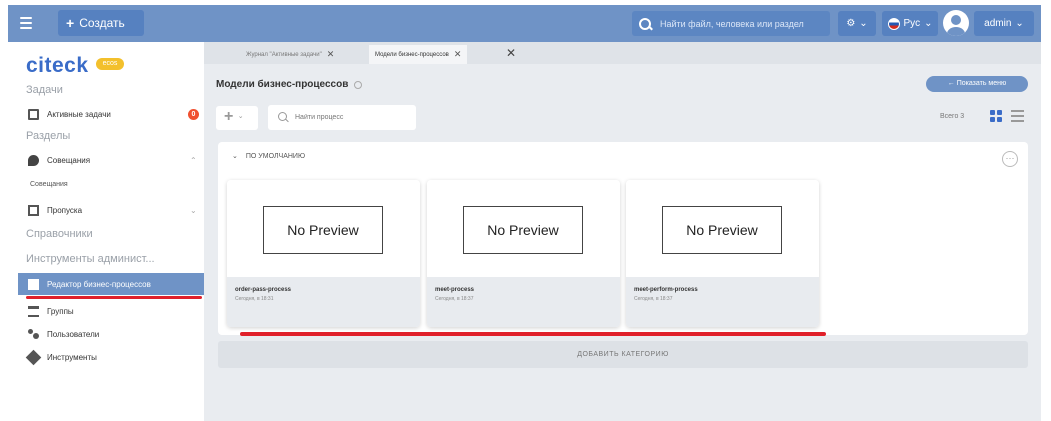 The width and height of the screenshot is (1051, 421). Describe the element at coordinates (511, 53) in the screenshot. I see `close-all-tabs-icon: ✕` at that location.